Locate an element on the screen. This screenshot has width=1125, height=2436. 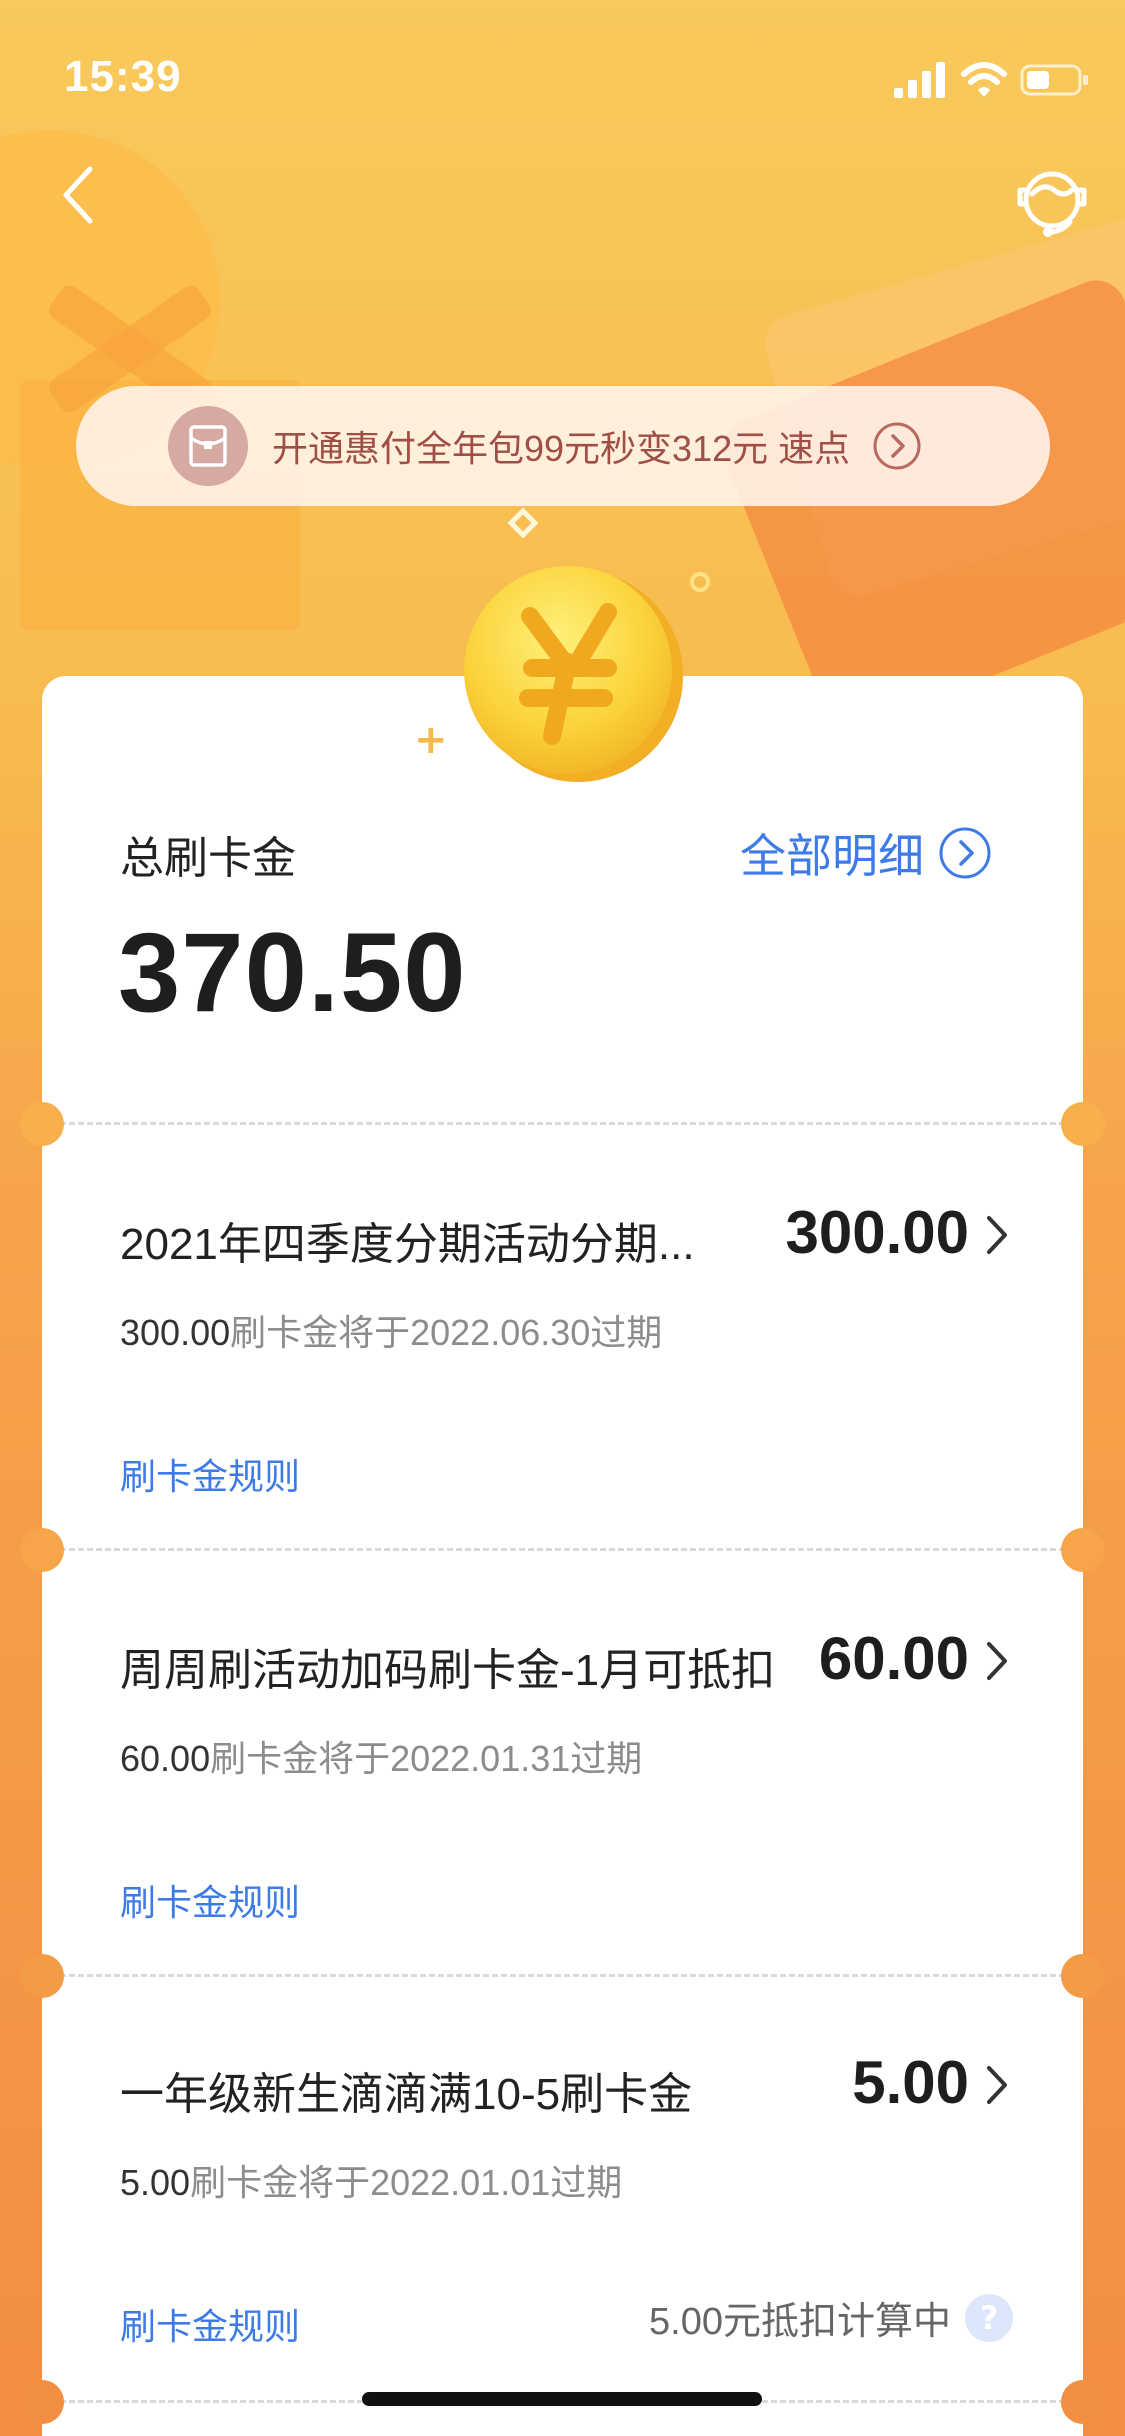
wifi-icon is located at coordinates (984, 79).